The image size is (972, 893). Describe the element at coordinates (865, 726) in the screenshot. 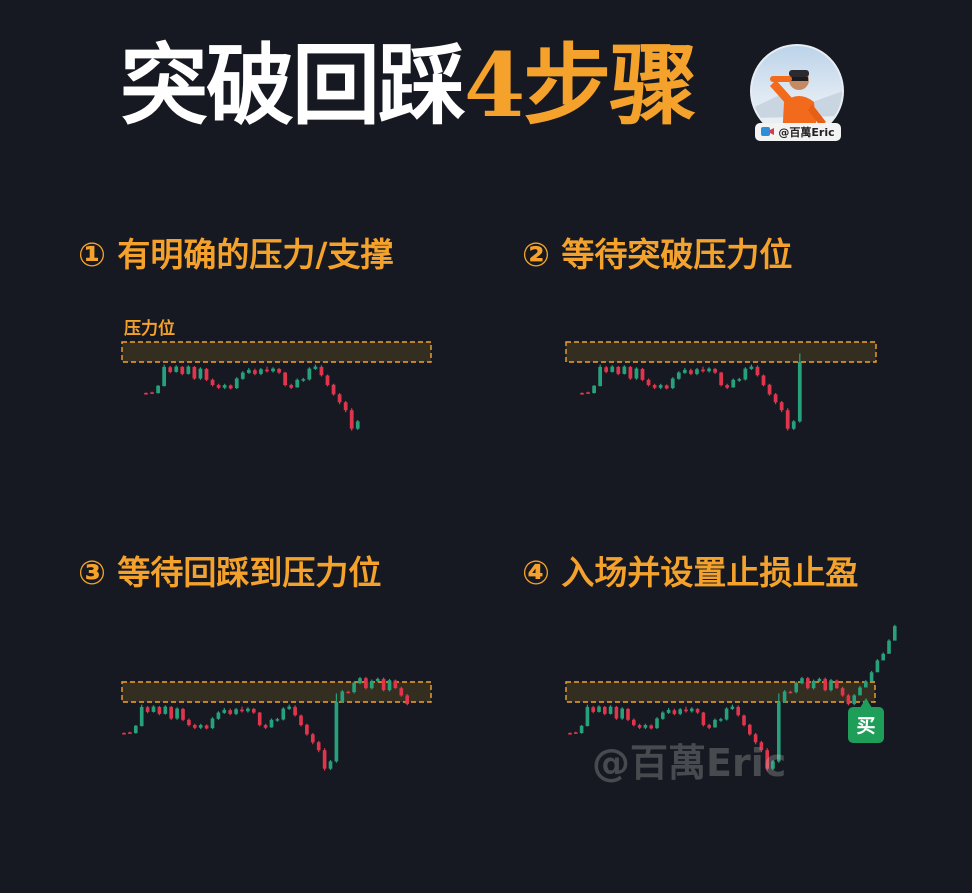

I see `buy-marker-label: 买` at that location.